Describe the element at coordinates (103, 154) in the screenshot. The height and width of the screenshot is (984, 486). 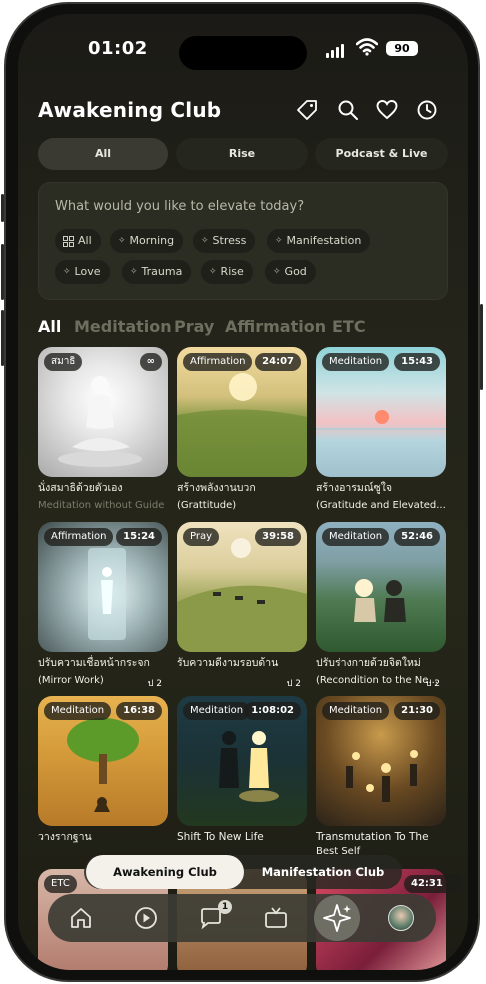
I see `tab-all: All` at that location.